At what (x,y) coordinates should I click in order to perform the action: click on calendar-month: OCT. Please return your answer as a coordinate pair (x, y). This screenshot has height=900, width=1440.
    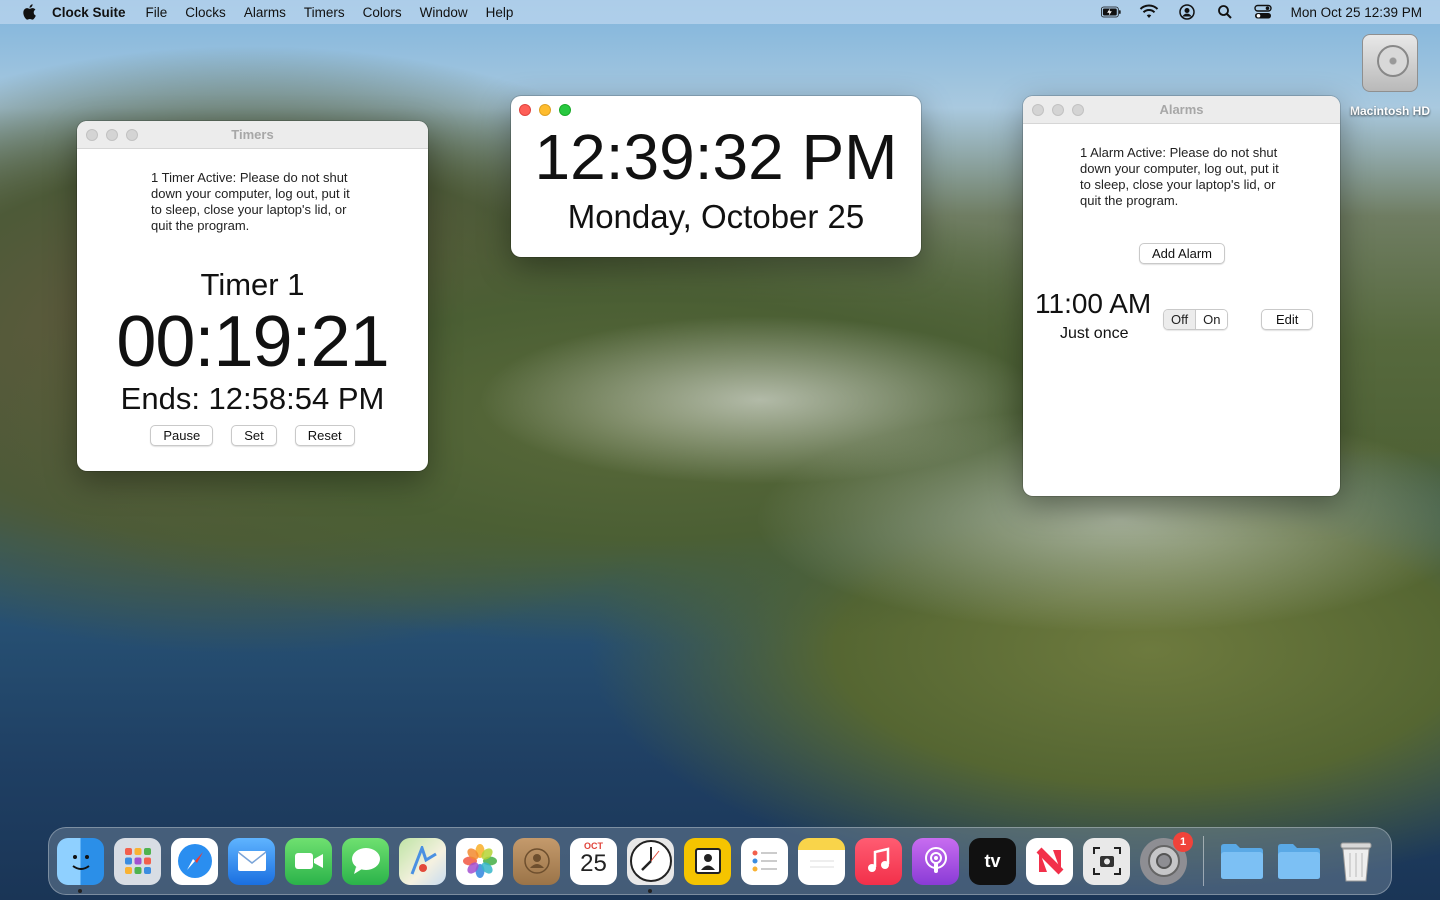
    Looking at the image, I should click on (593, 845).